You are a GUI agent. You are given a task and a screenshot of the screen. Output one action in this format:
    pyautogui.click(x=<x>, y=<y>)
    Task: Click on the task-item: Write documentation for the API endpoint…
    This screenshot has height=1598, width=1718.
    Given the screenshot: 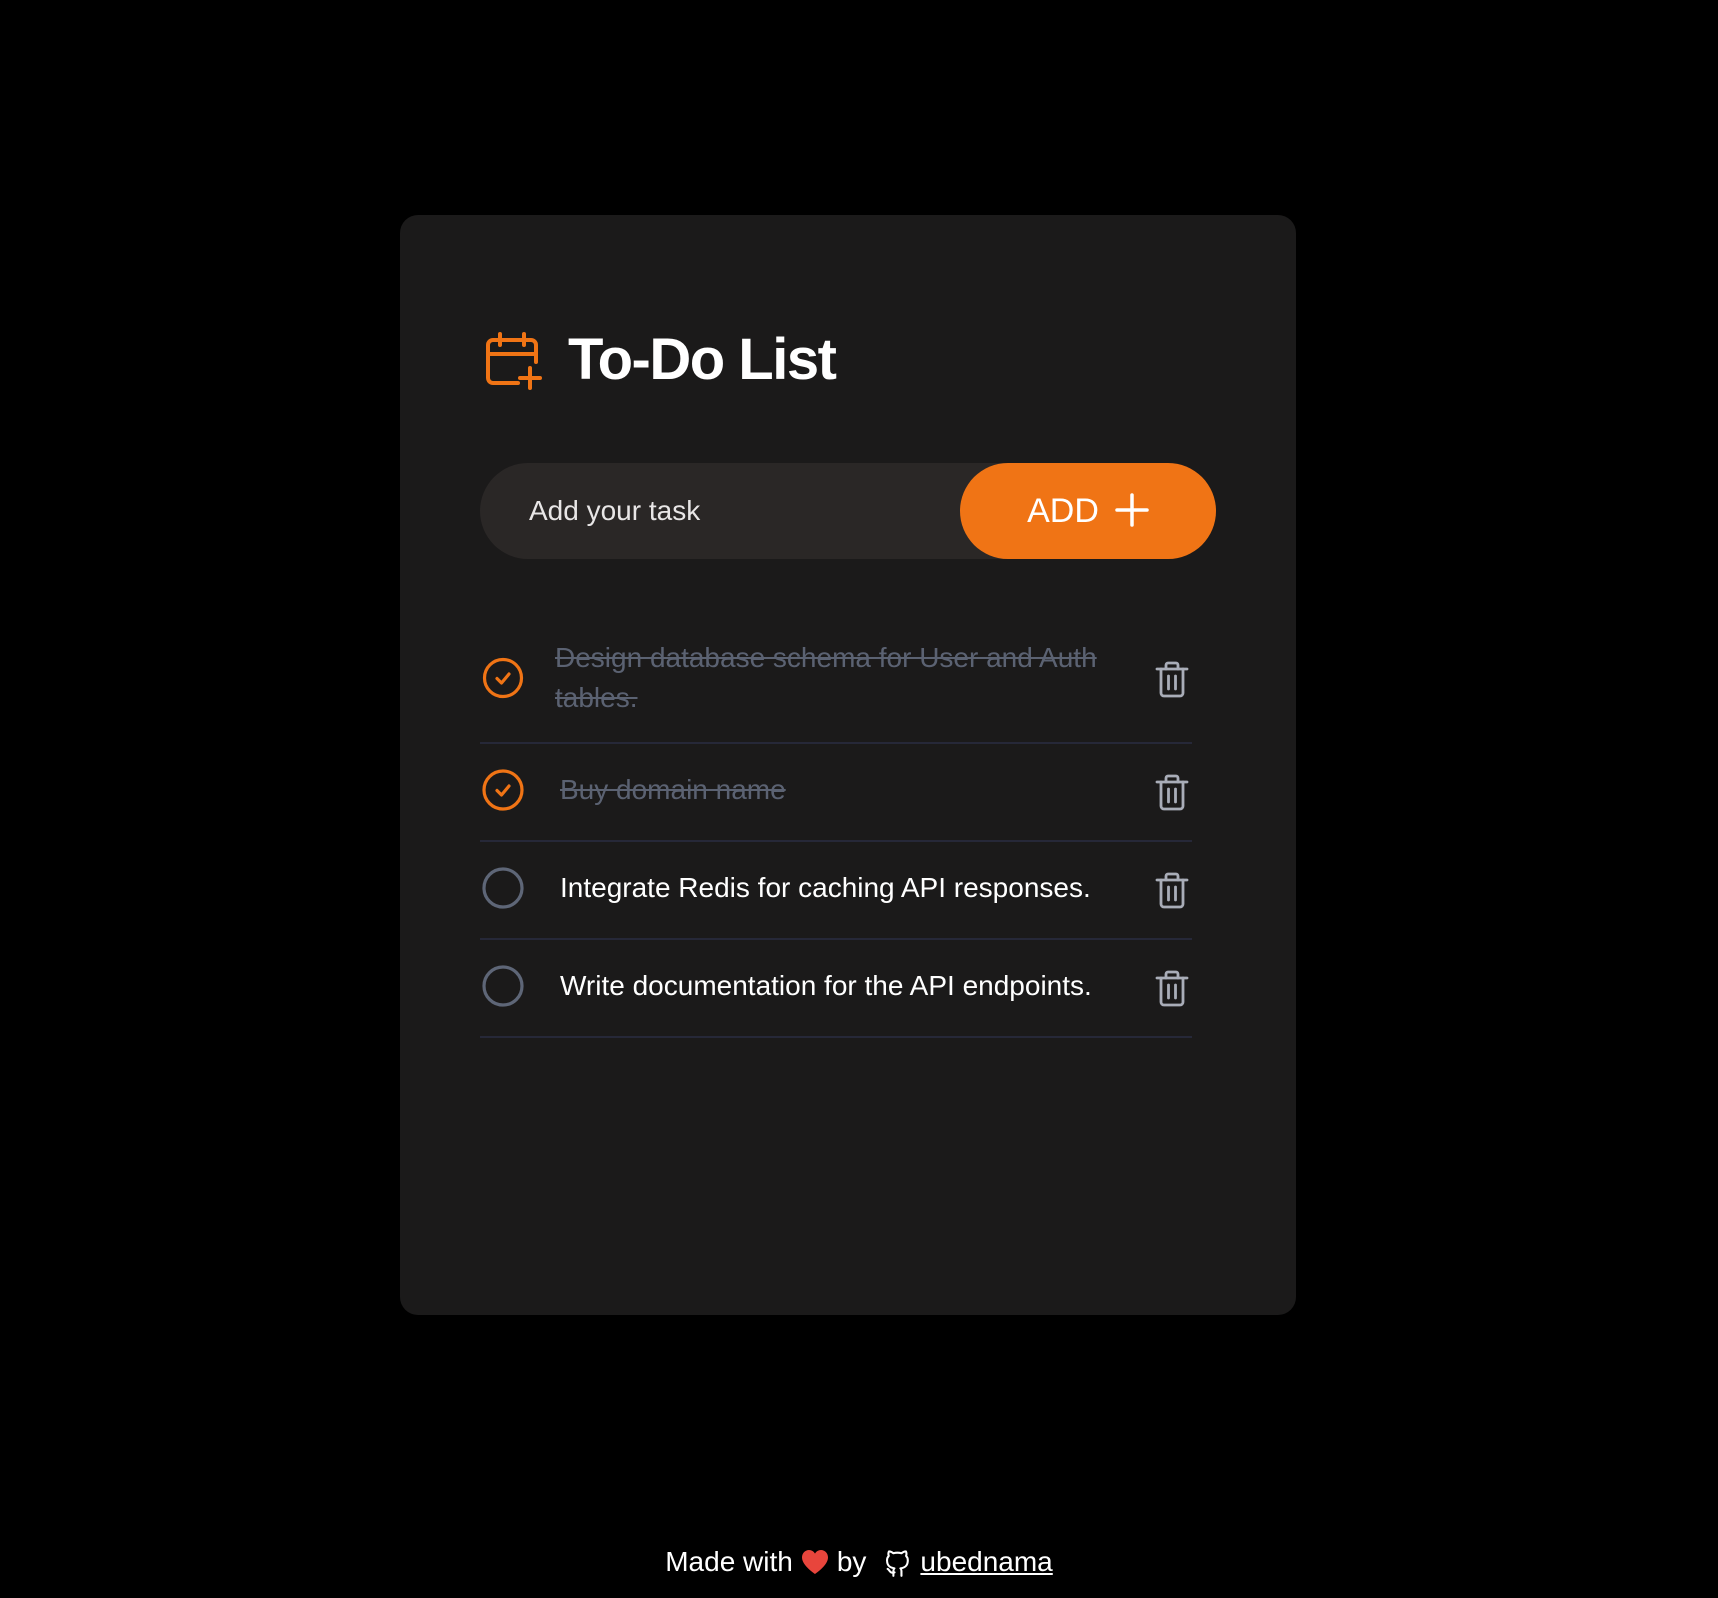 What is the action you would take?
    pyautogui.click(x=836, y=989)
    